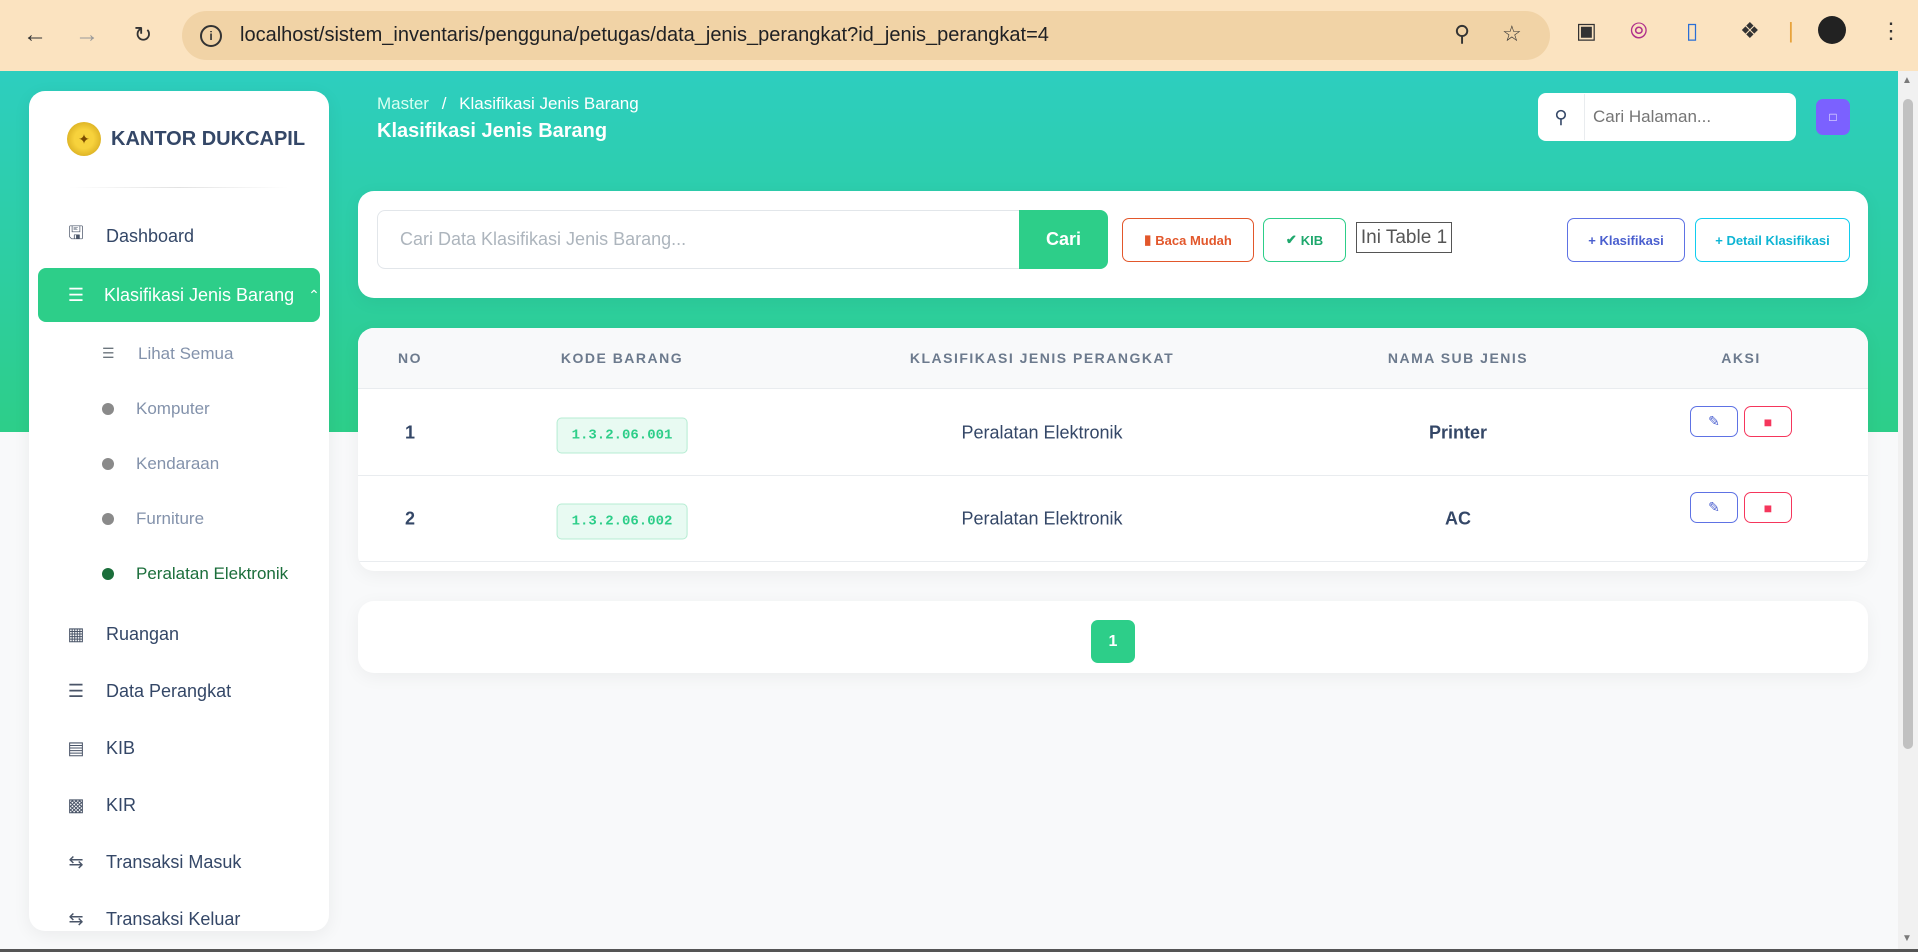 This screenshot has height=952, width=1918. I want to click on sidebar-item-label: Ruangan, so click(143, 634).